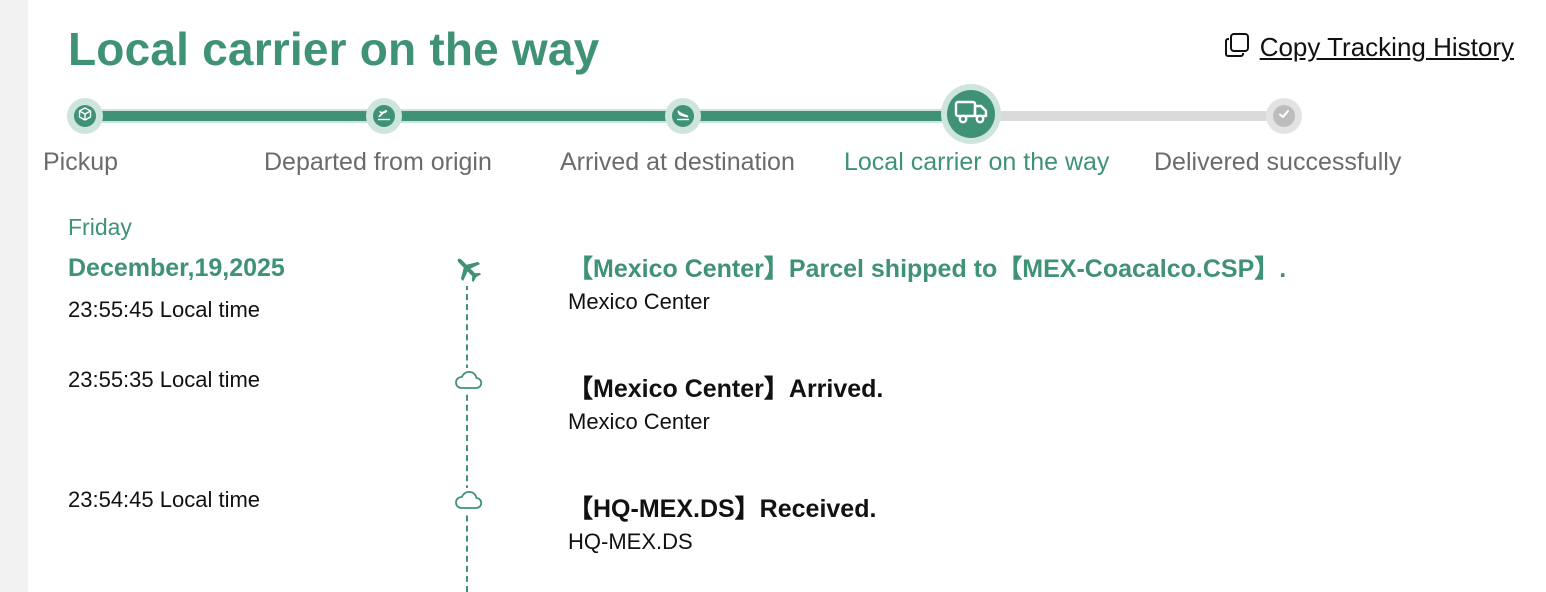  I want to click on copy-tracking-history-label: Copy Tracking History, so click(1386, 47).